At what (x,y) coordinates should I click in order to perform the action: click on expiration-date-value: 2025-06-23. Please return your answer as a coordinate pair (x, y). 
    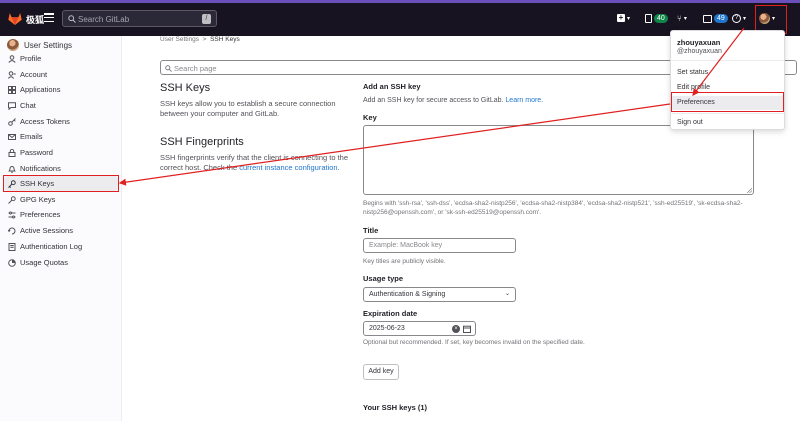
    Looking at the image, I should click on (387, 328).